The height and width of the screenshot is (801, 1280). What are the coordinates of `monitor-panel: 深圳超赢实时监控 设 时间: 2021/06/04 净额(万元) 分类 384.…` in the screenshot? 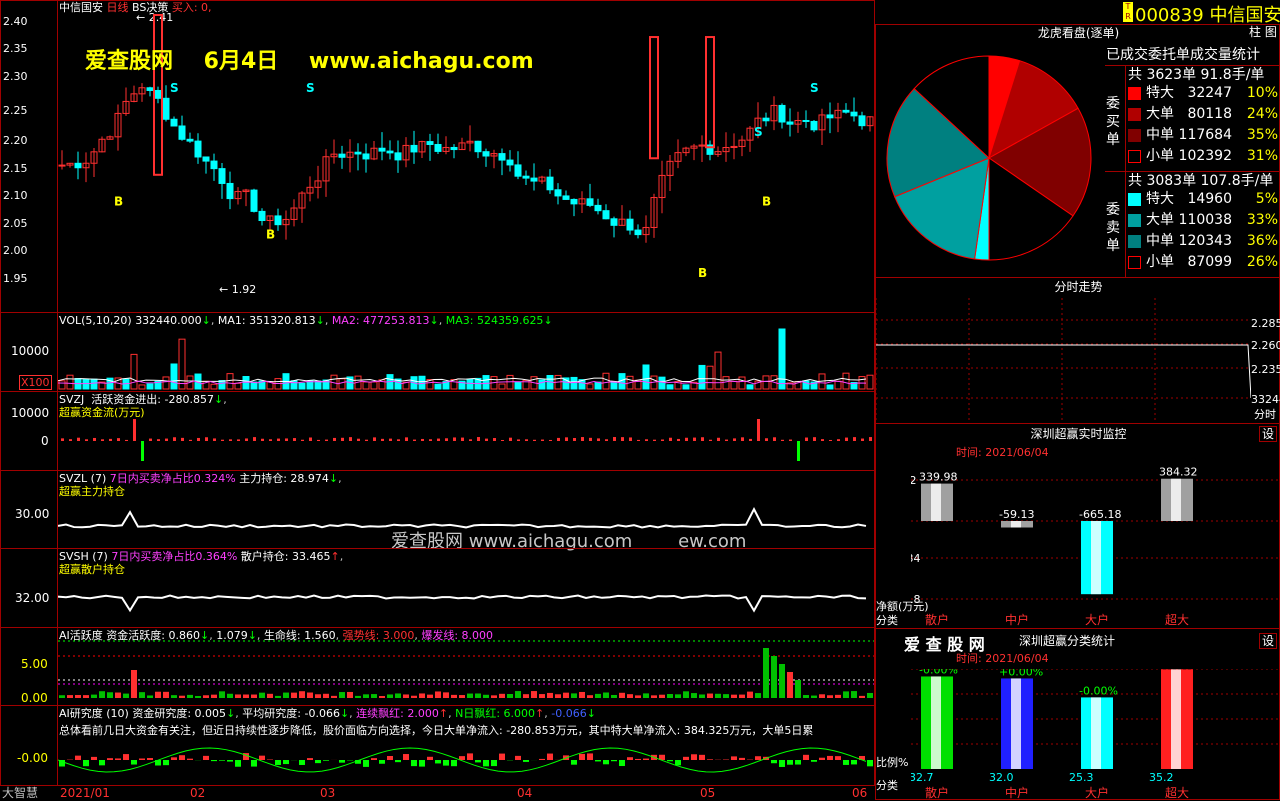 It's located at (1077, 526).